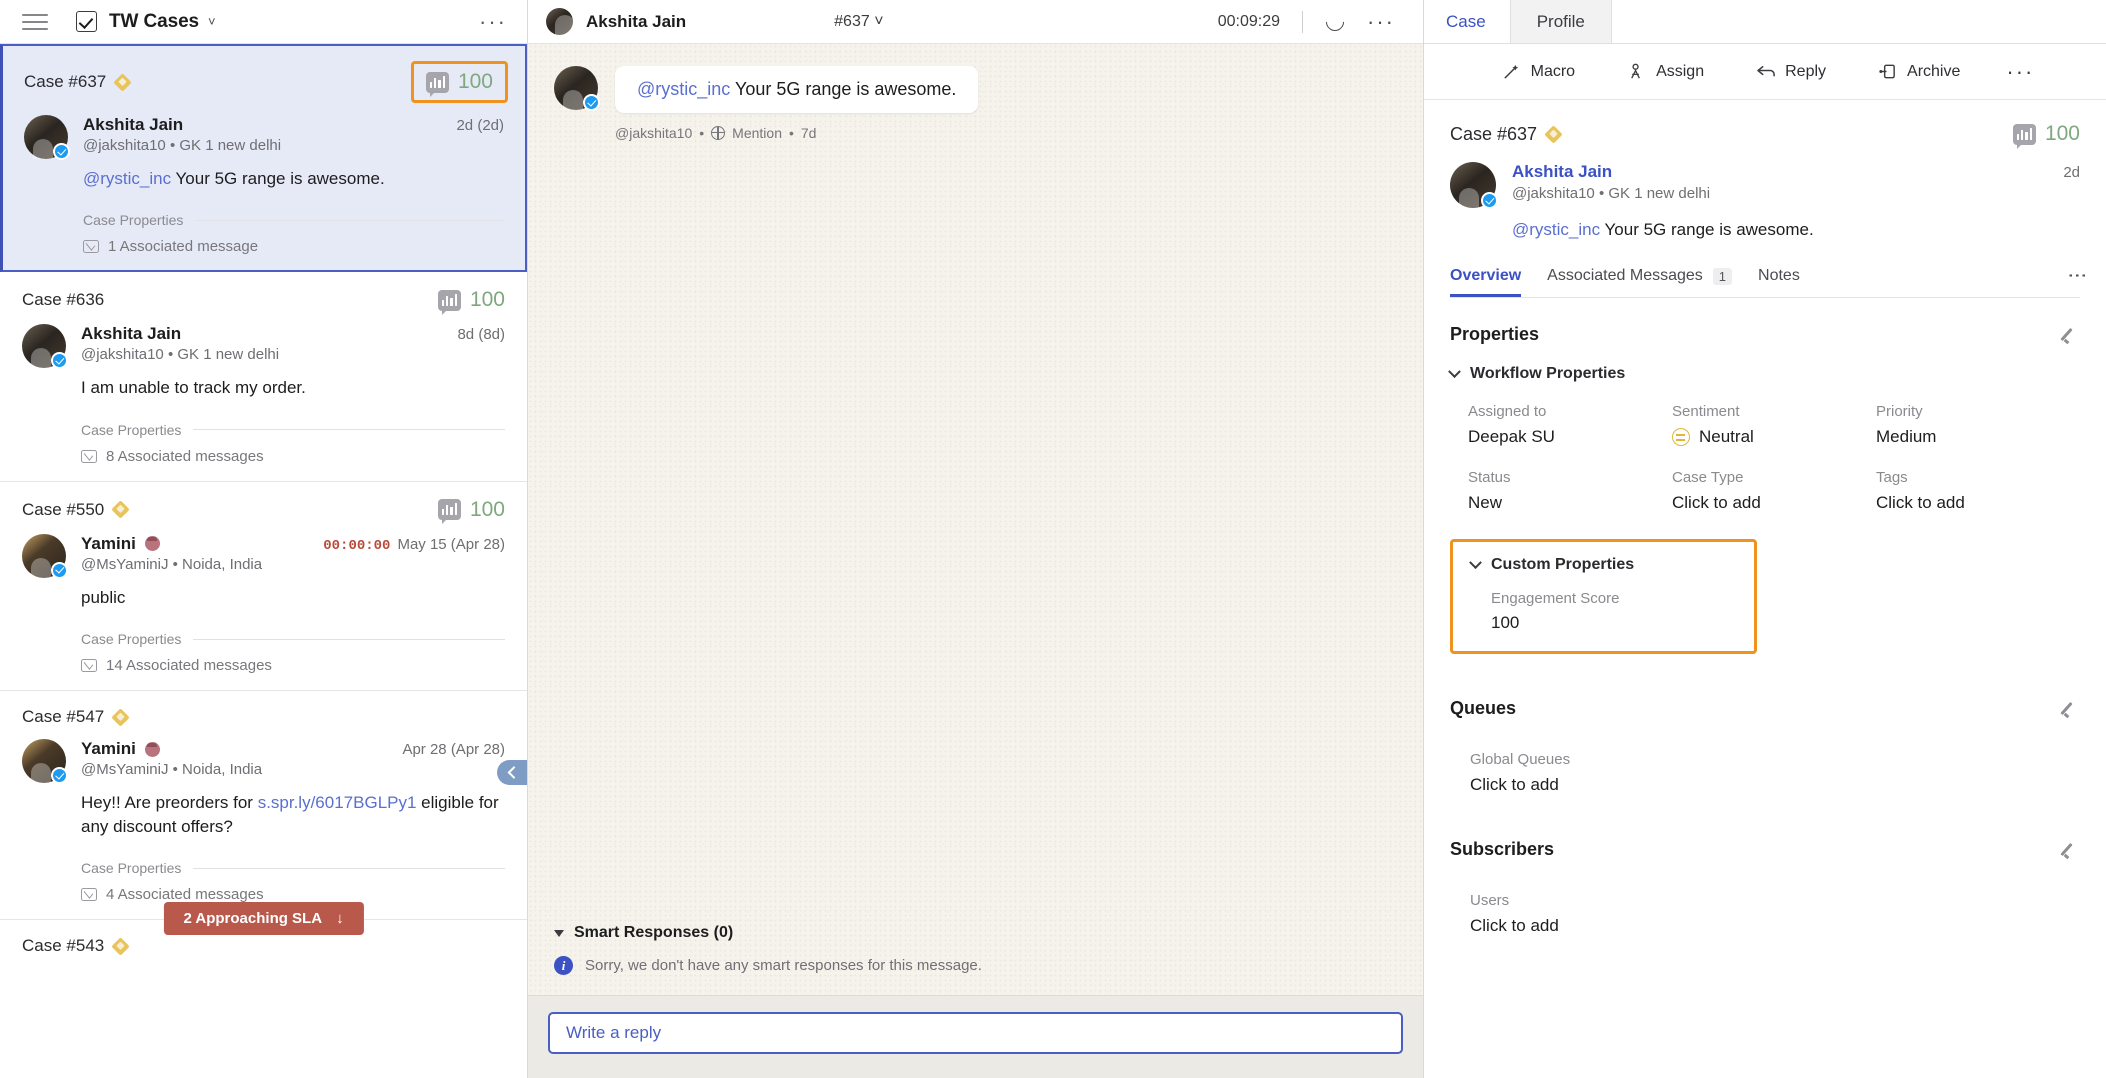 The width and height of the screenshot is (2106, 1078). I want to click on message-meta: @jakshita10 • Mention • 7d, so click(796, 133).